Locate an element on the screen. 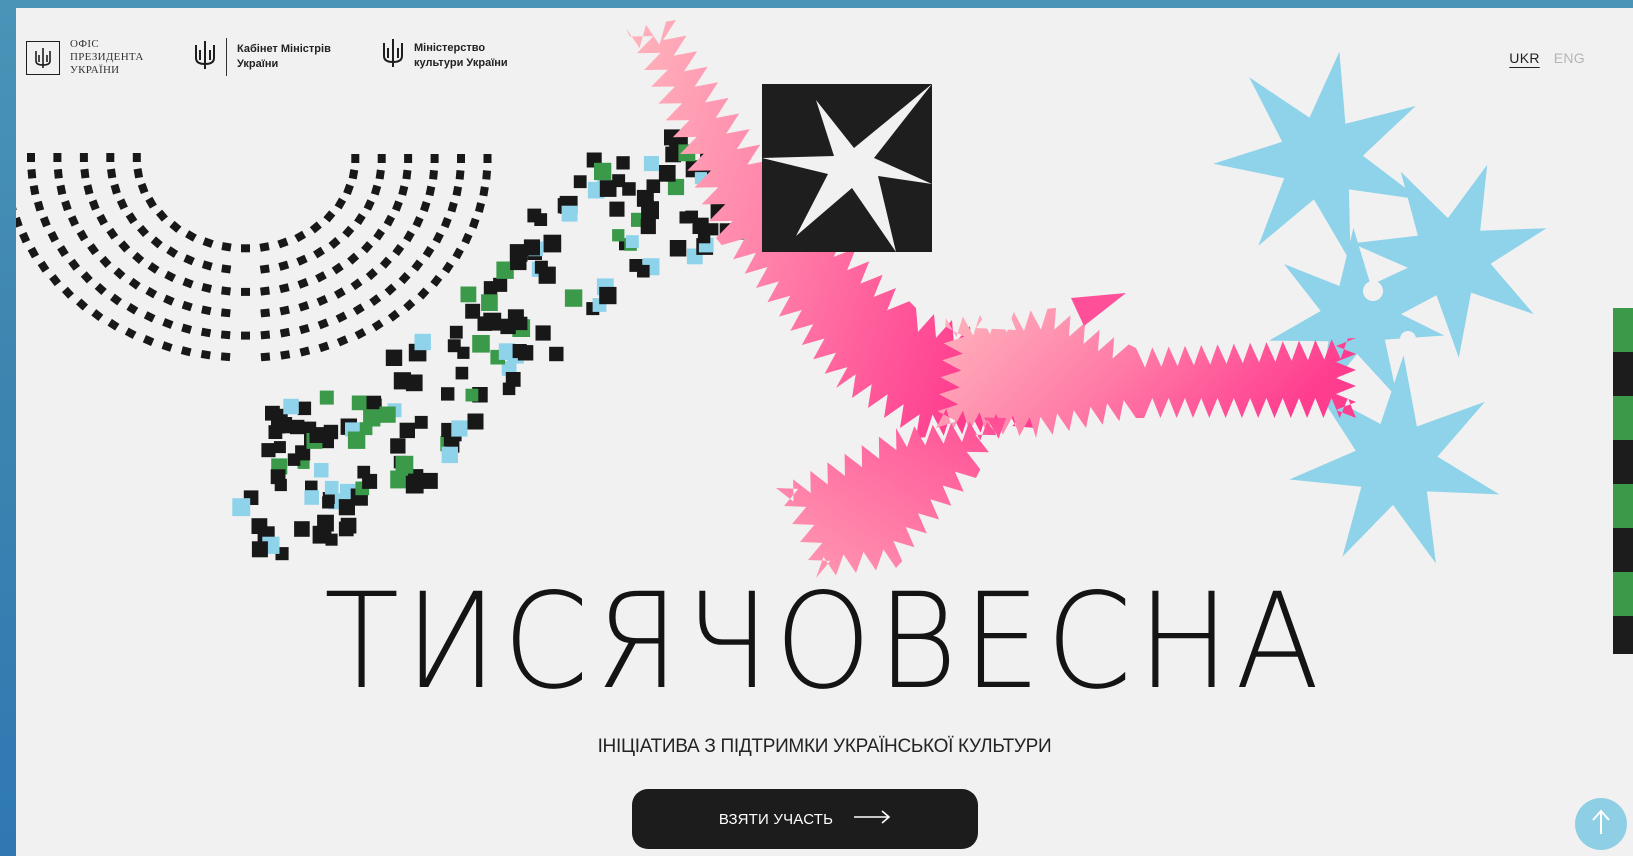 The height and width of the screenshot is (856, 1633). blue-stars-graphic is located at coordinates (1380, 307).